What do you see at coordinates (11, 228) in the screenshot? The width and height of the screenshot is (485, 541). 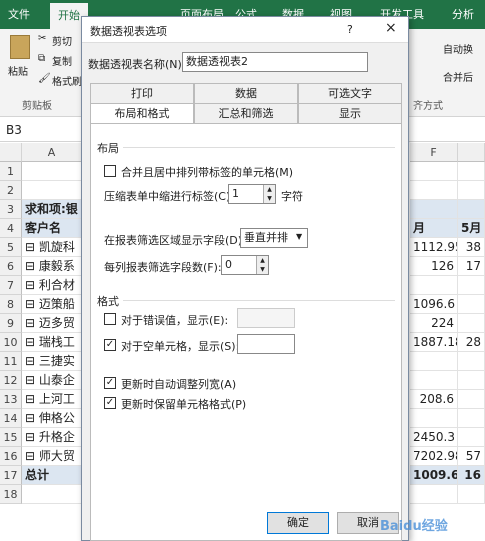 I see `row-header: 4` at bounding box center [11, 228].